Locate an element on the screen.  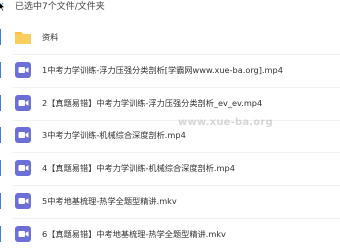
file-row-video: 3中考力学训练-机械综合深度剖析.mp4 is located at coordinates (170, 135).